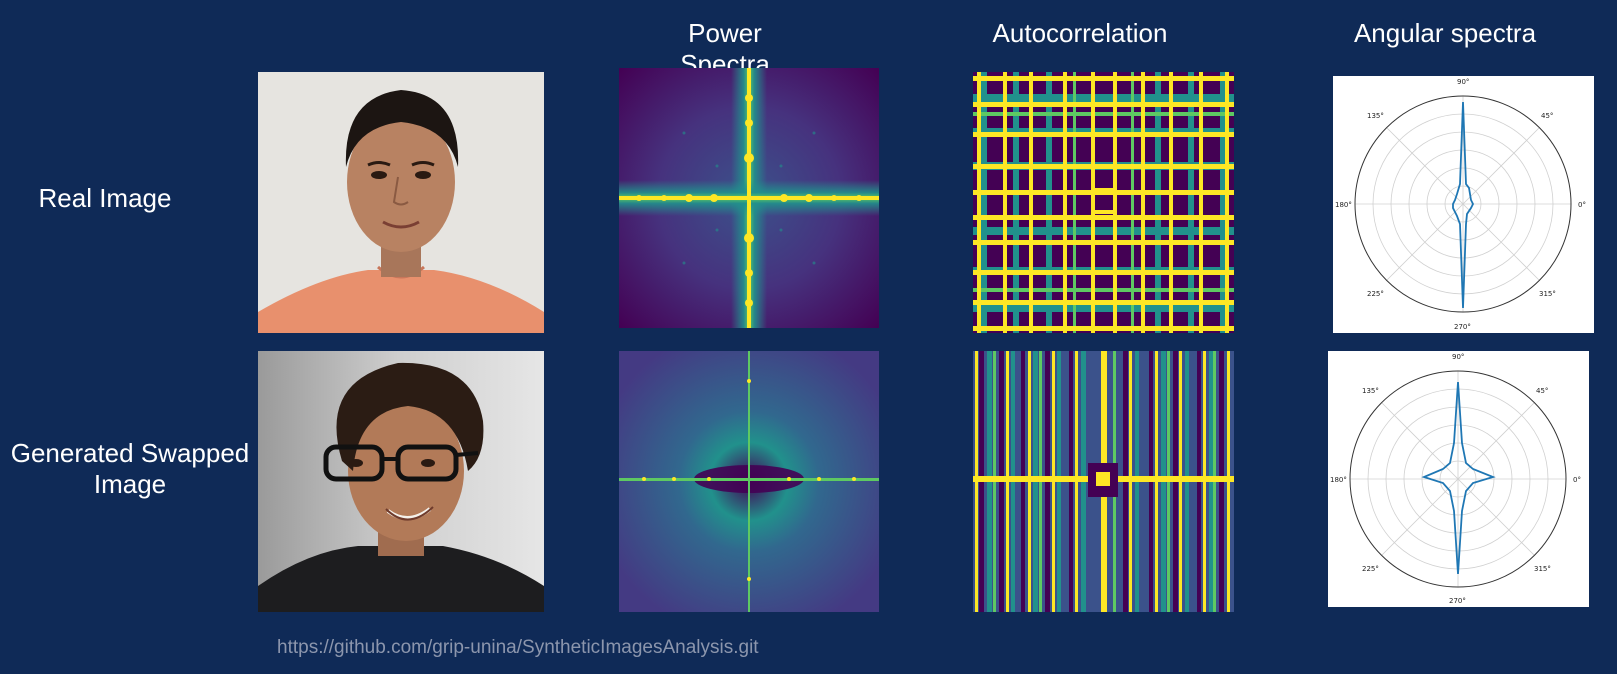 The height and width of the screenshot is (674, 1617). What do you see at coordinates (401, 202) in the screenshot?
I see `real-face-photo` at bounding box center [401, 202].